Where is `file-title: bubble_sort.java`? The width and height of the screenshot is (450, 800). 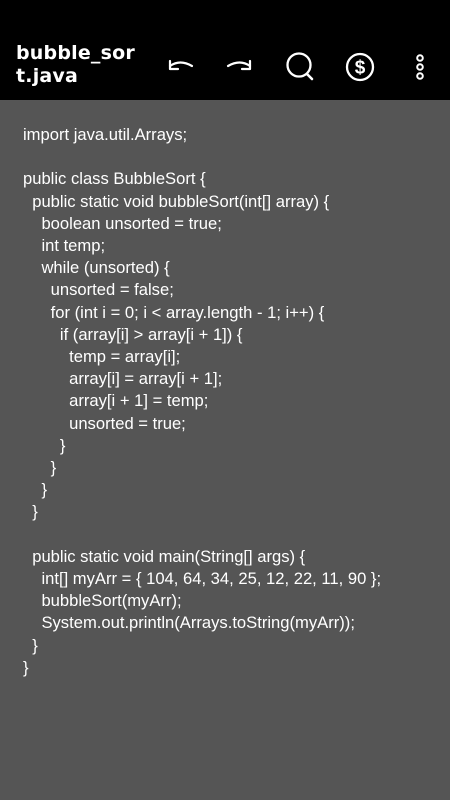 file-title: bubble_sort.java is located at coordinates (75, 64).